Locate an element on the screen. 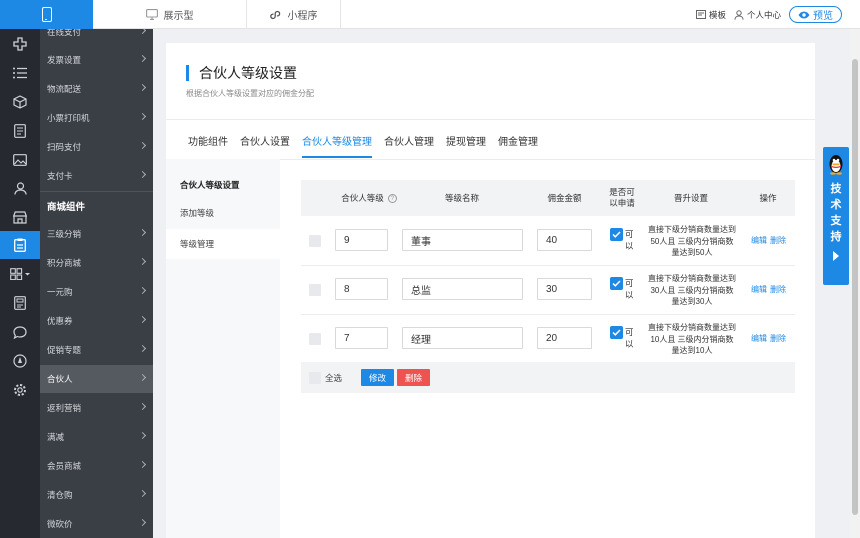  submenu-item: 三级分销 is located at coordinates (96, 234).